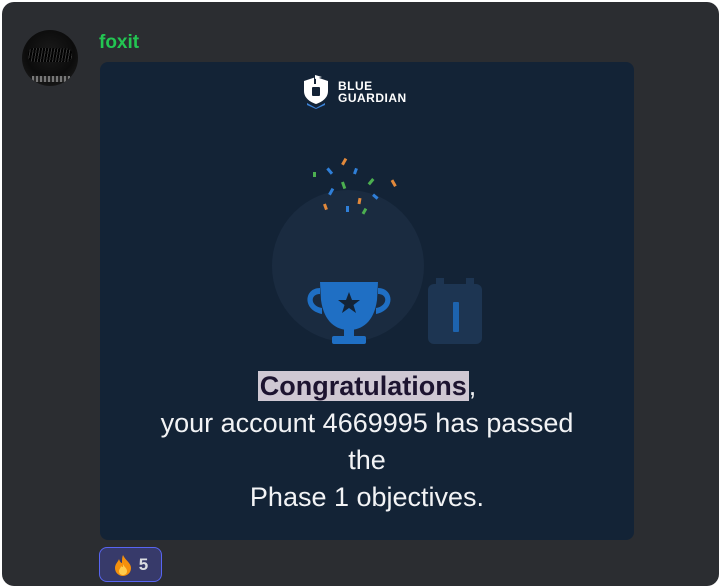 The width and height of the screenshot is (721, 588). Describe the element at coordinates (51, 79) in the screenshot. I see `avatar-tag` at that location.